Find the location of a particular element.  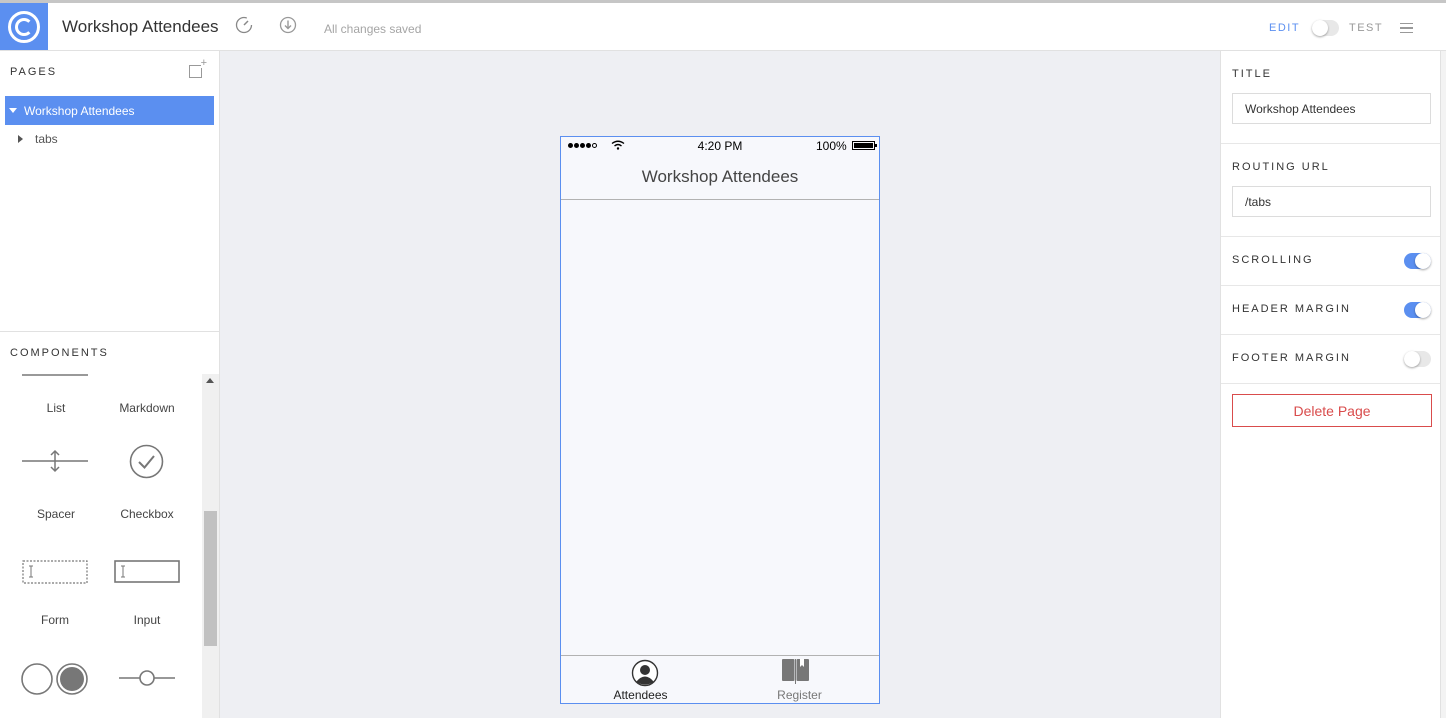

save-status: All changes saved is located at coordinates (373, 29).